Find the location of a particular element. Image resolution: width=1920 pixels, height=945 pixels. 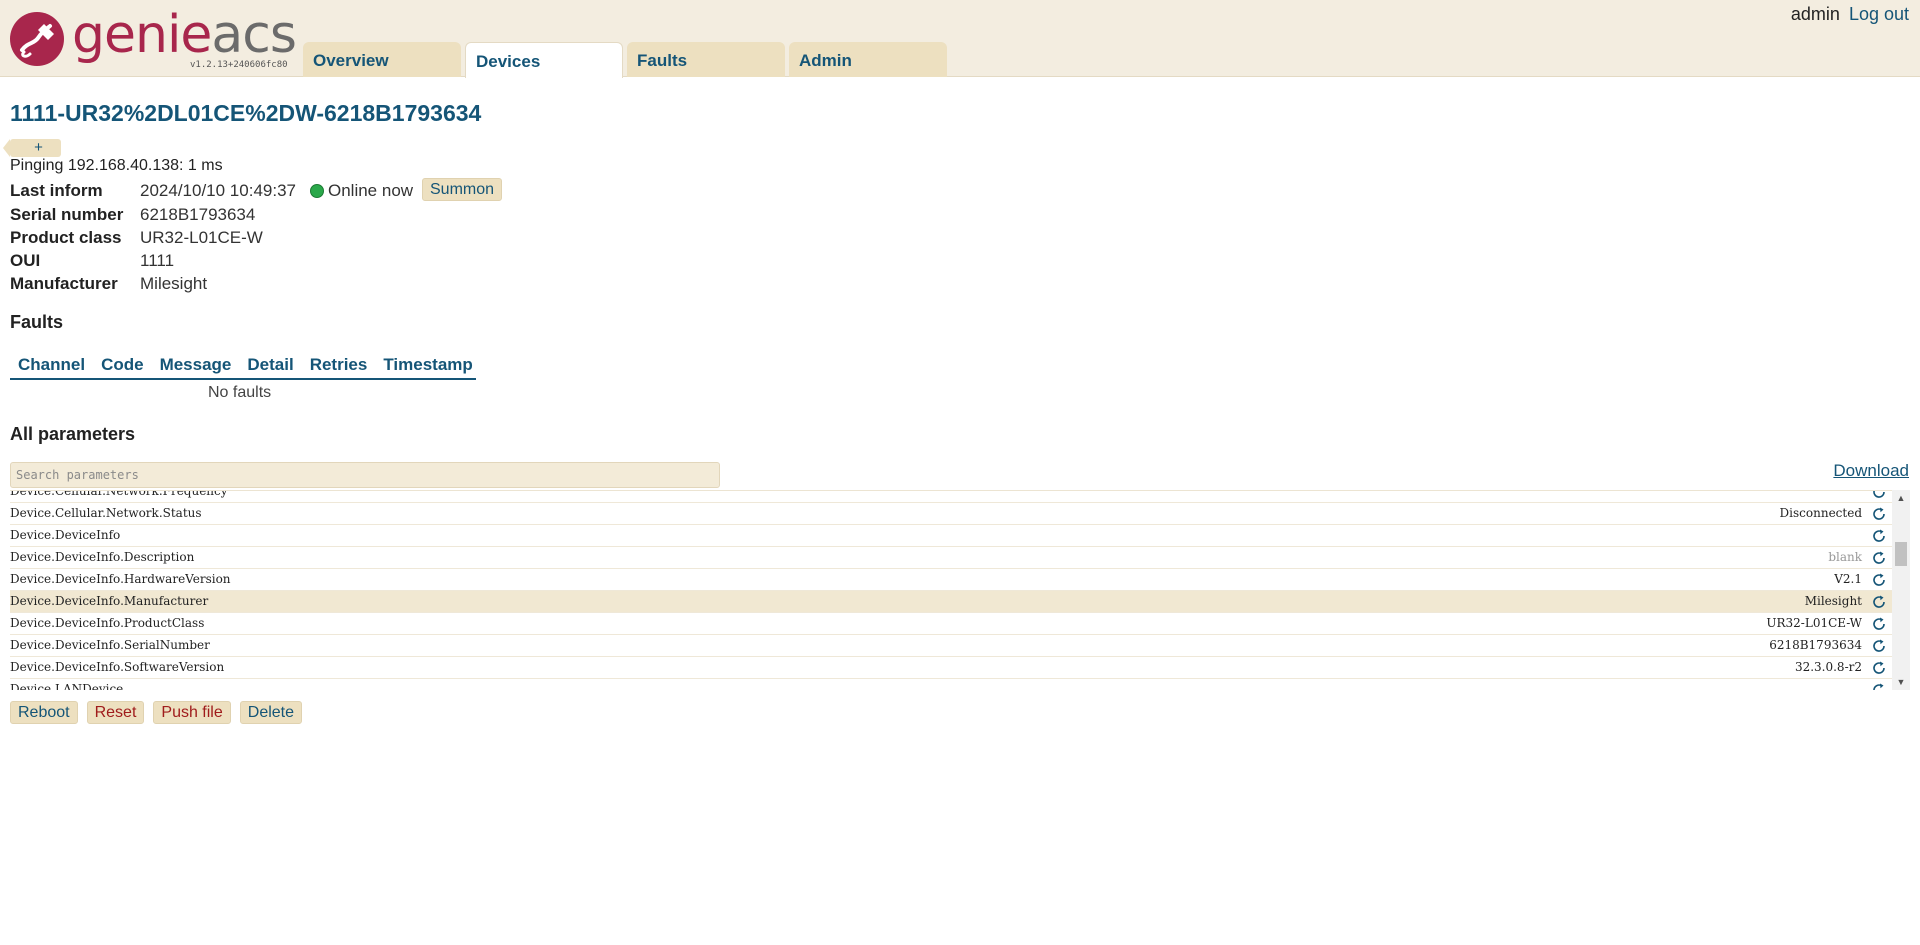

parameter-value: UR32-L01CE-W is located at coordinates (1814, 623).